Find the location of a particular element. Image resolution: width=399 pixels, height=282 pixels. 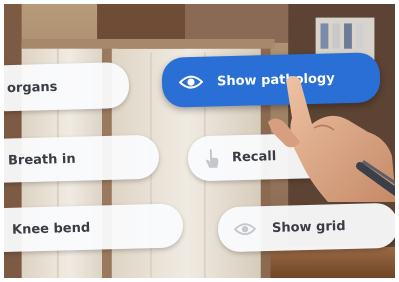

show-grid-button: Show grid is located at coordinates (306, 227).